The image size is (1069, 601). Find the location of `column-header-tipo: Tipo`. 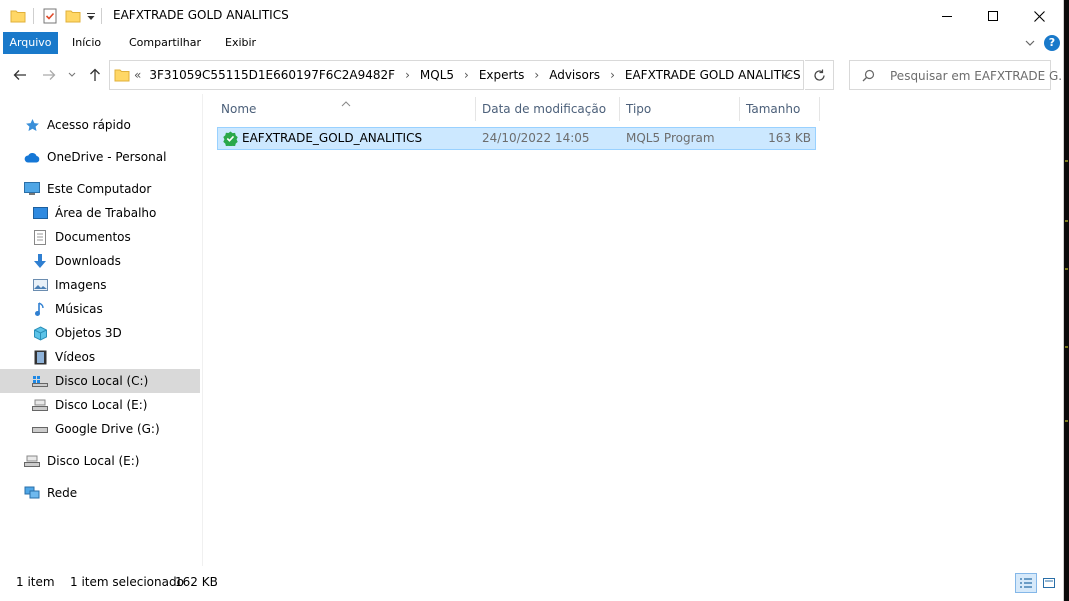

column-header-tipo: Tipo is located at coordinates (680, 109).